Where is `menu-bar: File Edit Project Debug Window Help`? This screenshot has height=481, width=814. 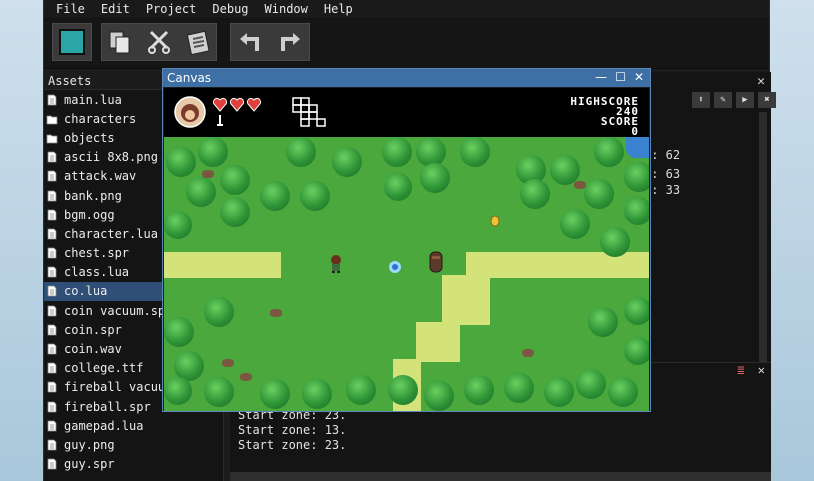
menu-bar: File Edit Project Debug Window Help is located at coordinates (406, 9).